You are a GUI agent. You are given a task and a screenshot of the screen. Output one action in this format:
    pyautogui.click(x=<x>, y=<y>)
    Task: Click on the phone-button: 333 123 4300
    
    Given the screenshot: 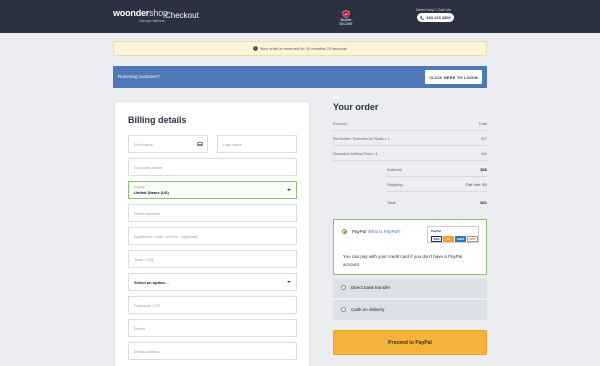 What is the action you would take?
    pyautogui.click(x=435, y=17)
    